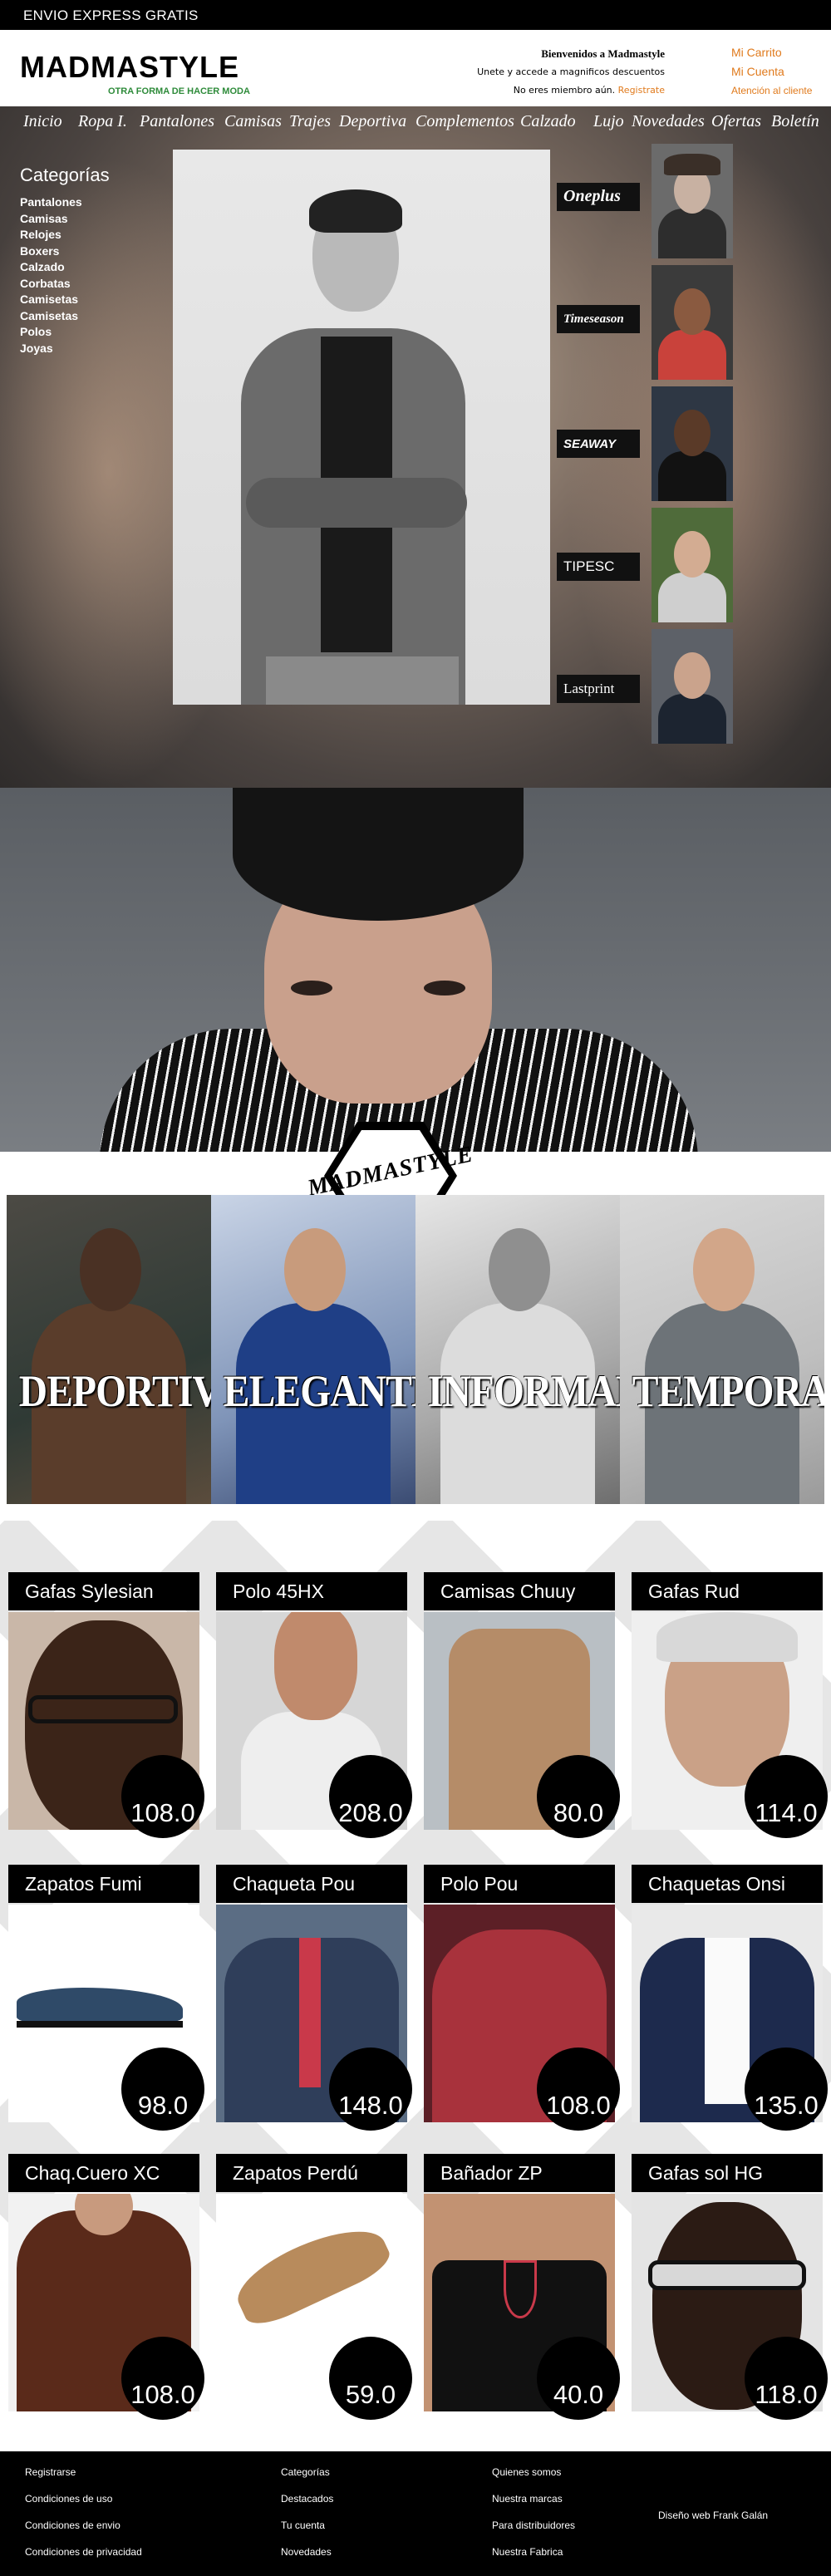 The width and height of the screenshot is (831, 2576). Describe the element at coordinates (795, 121) in the screenshot. I see `nav-boletin: Boletín` at that location.